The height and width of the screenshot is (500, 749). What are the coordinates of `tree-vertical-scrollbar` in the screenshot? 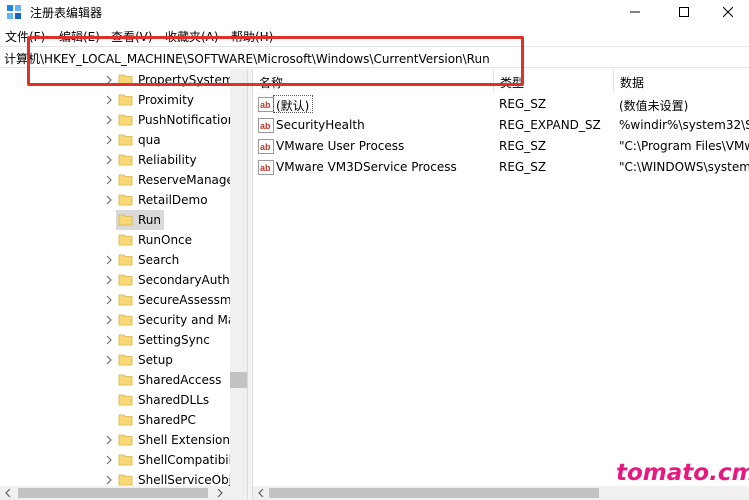 It's located at (238, 284).